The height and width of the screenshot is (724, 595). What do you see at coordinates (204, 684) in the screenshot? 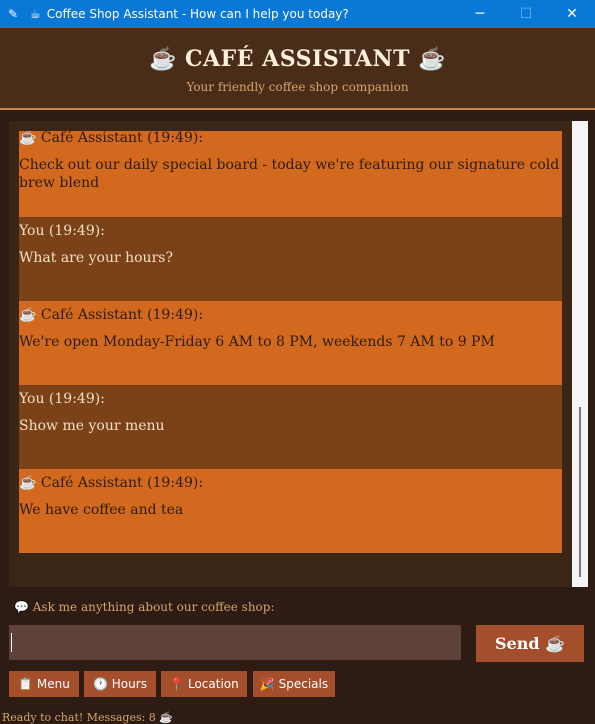
I see `location-button: 📍 Location` at bounding box center [204, 684].